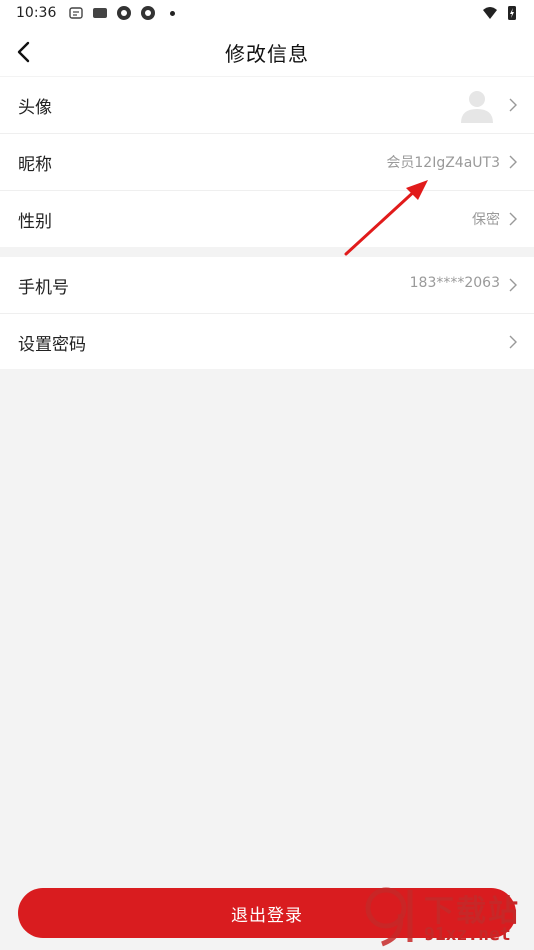 The image size is (534, 950). I want to click on avatar, so click(477, 107).